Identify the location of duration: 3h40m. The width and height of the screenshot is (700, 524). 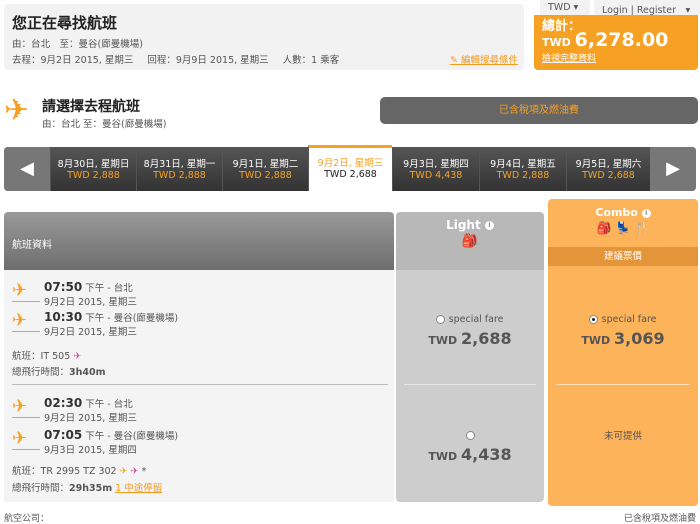
(87, 372).